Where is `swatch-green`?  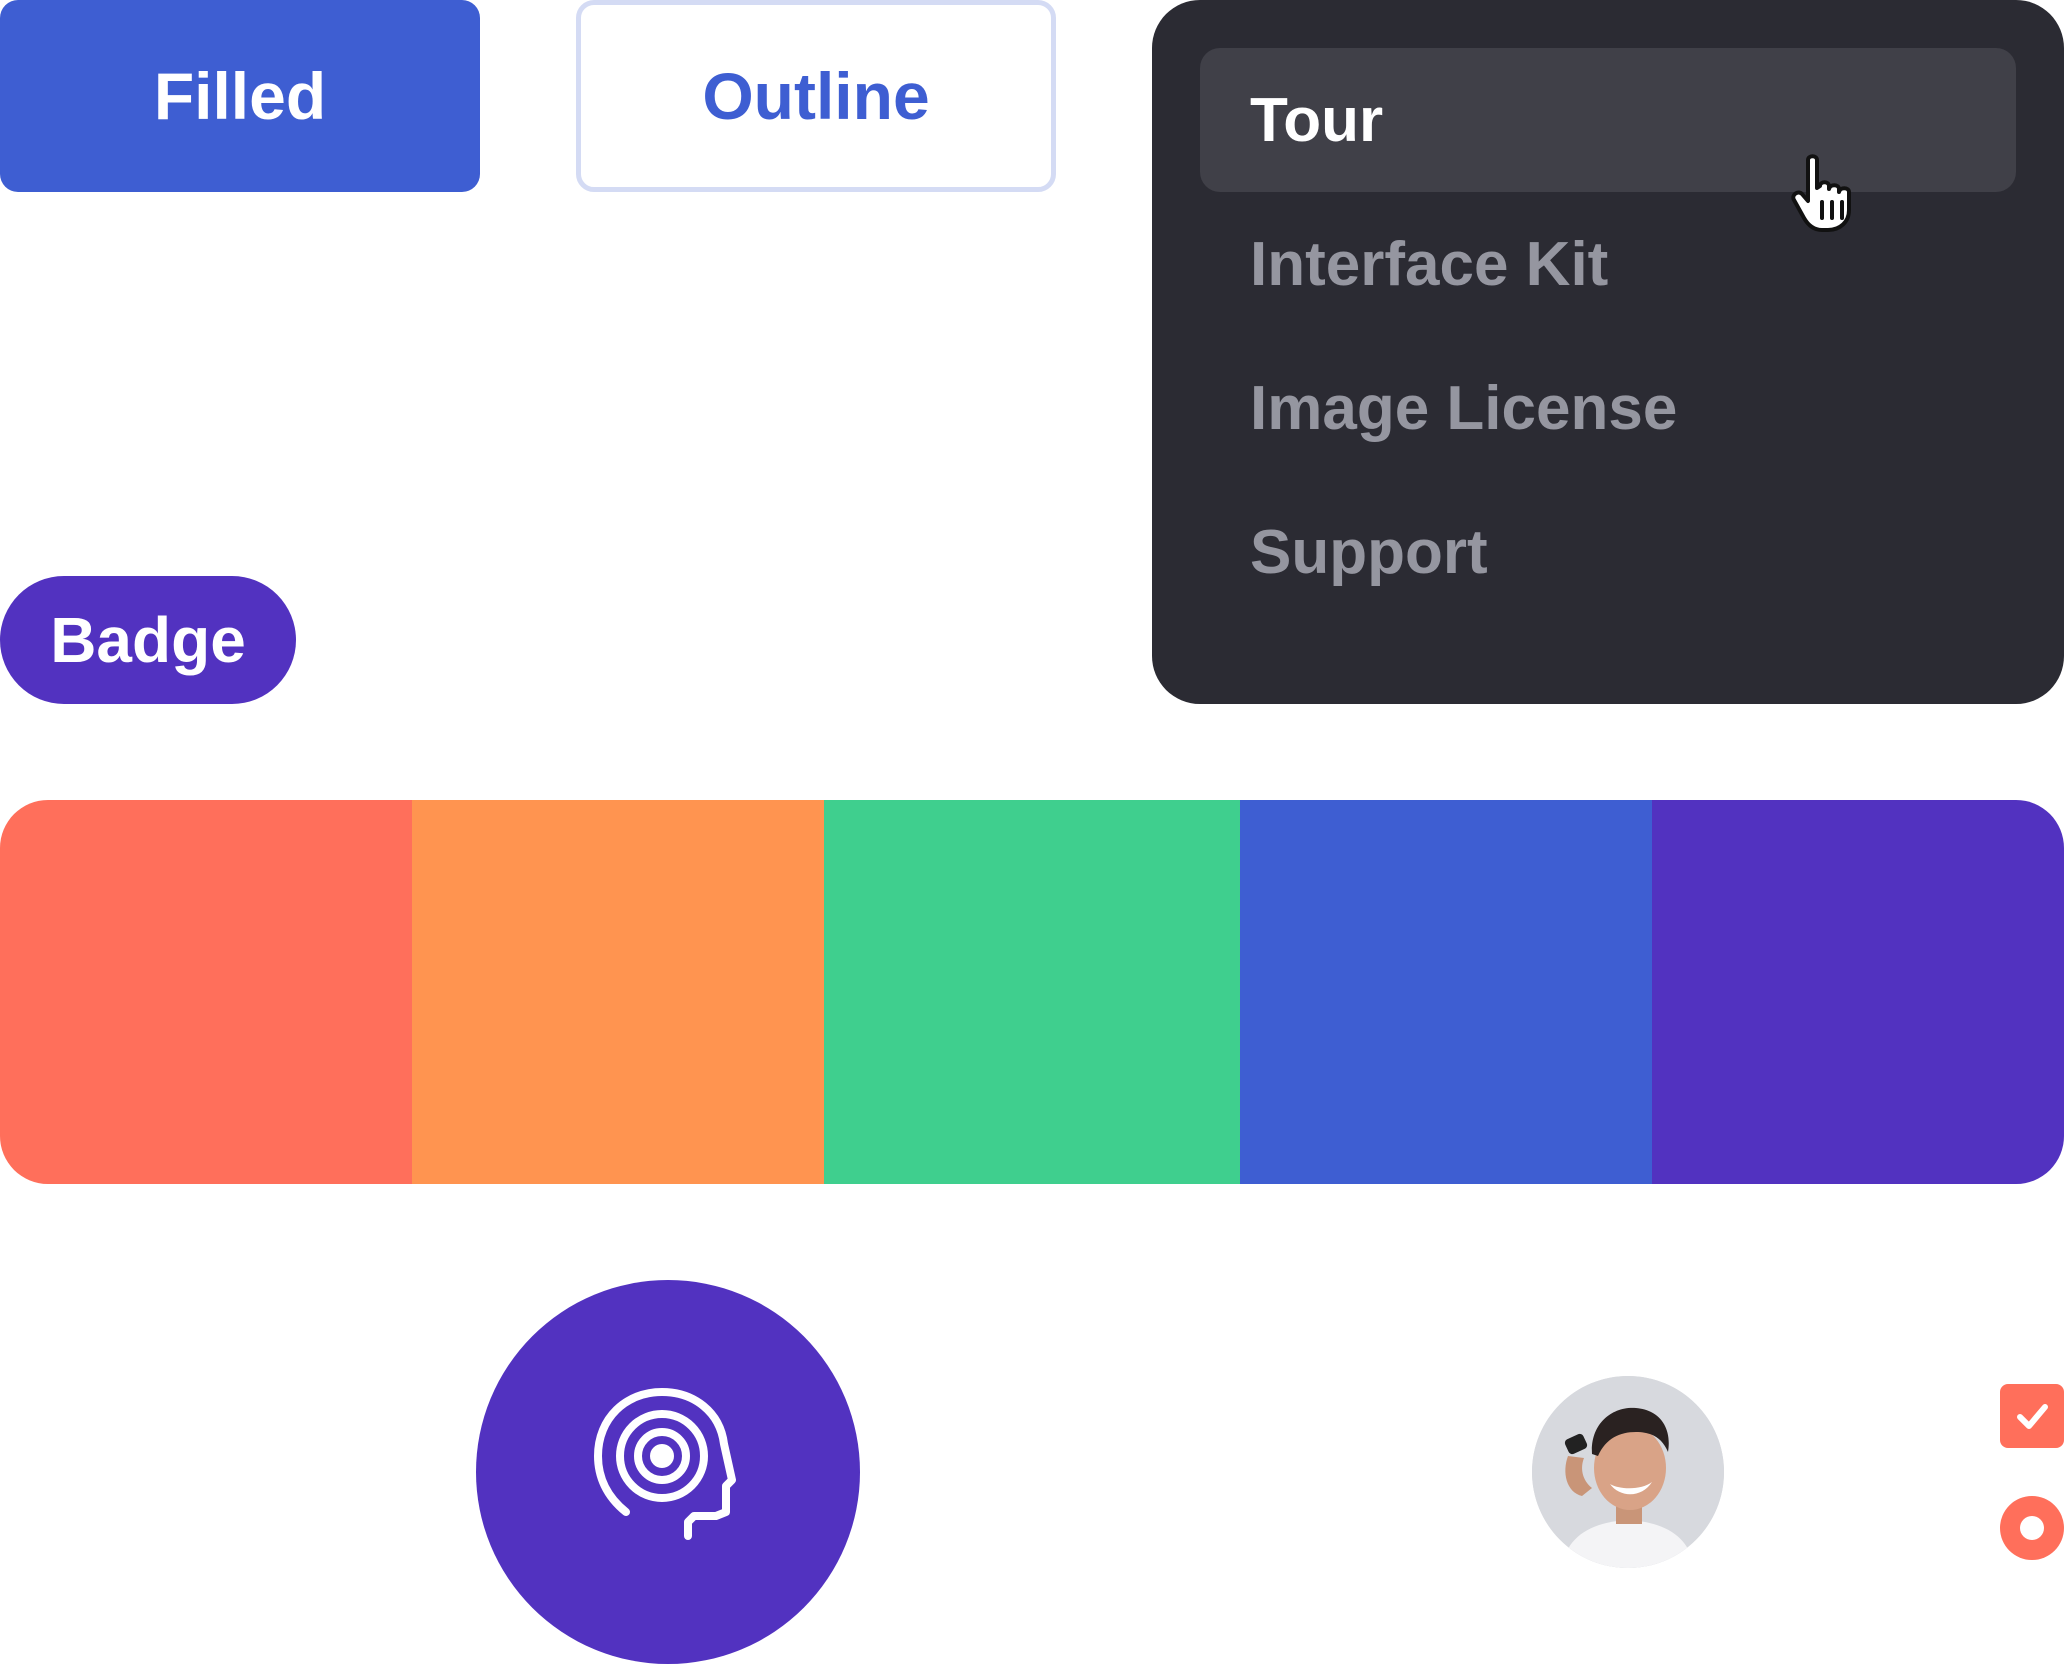
swatch-green is located at coordinates (1032, 992).